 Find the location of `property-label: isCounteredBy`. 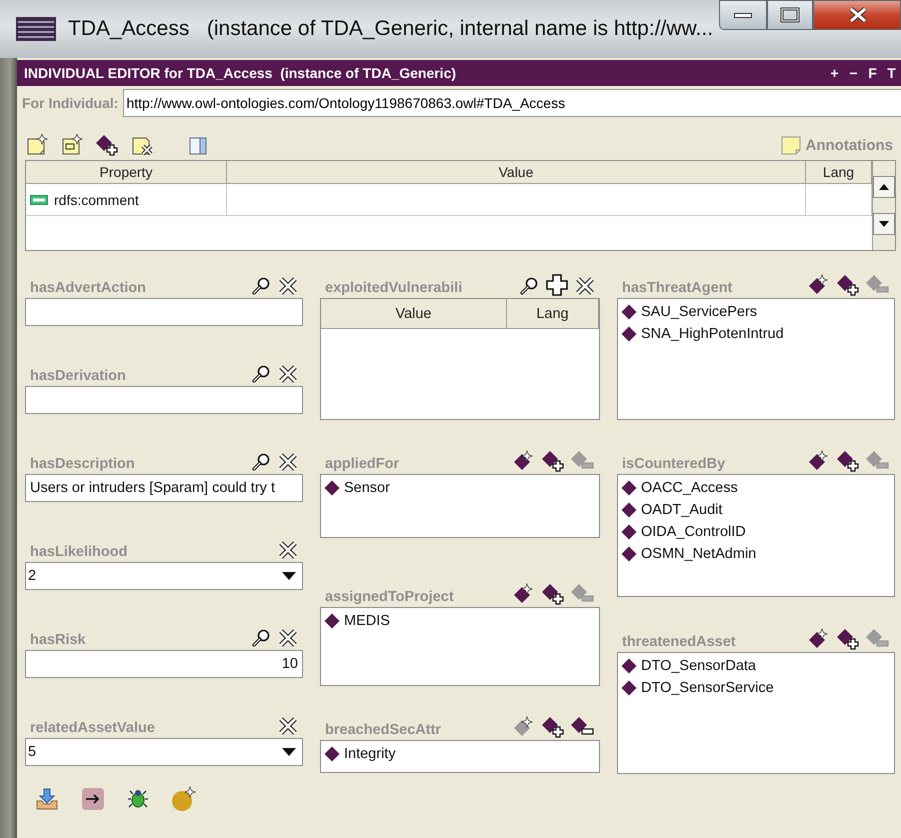

property-label: isCounteredBy is located at coordinates (673, 464).